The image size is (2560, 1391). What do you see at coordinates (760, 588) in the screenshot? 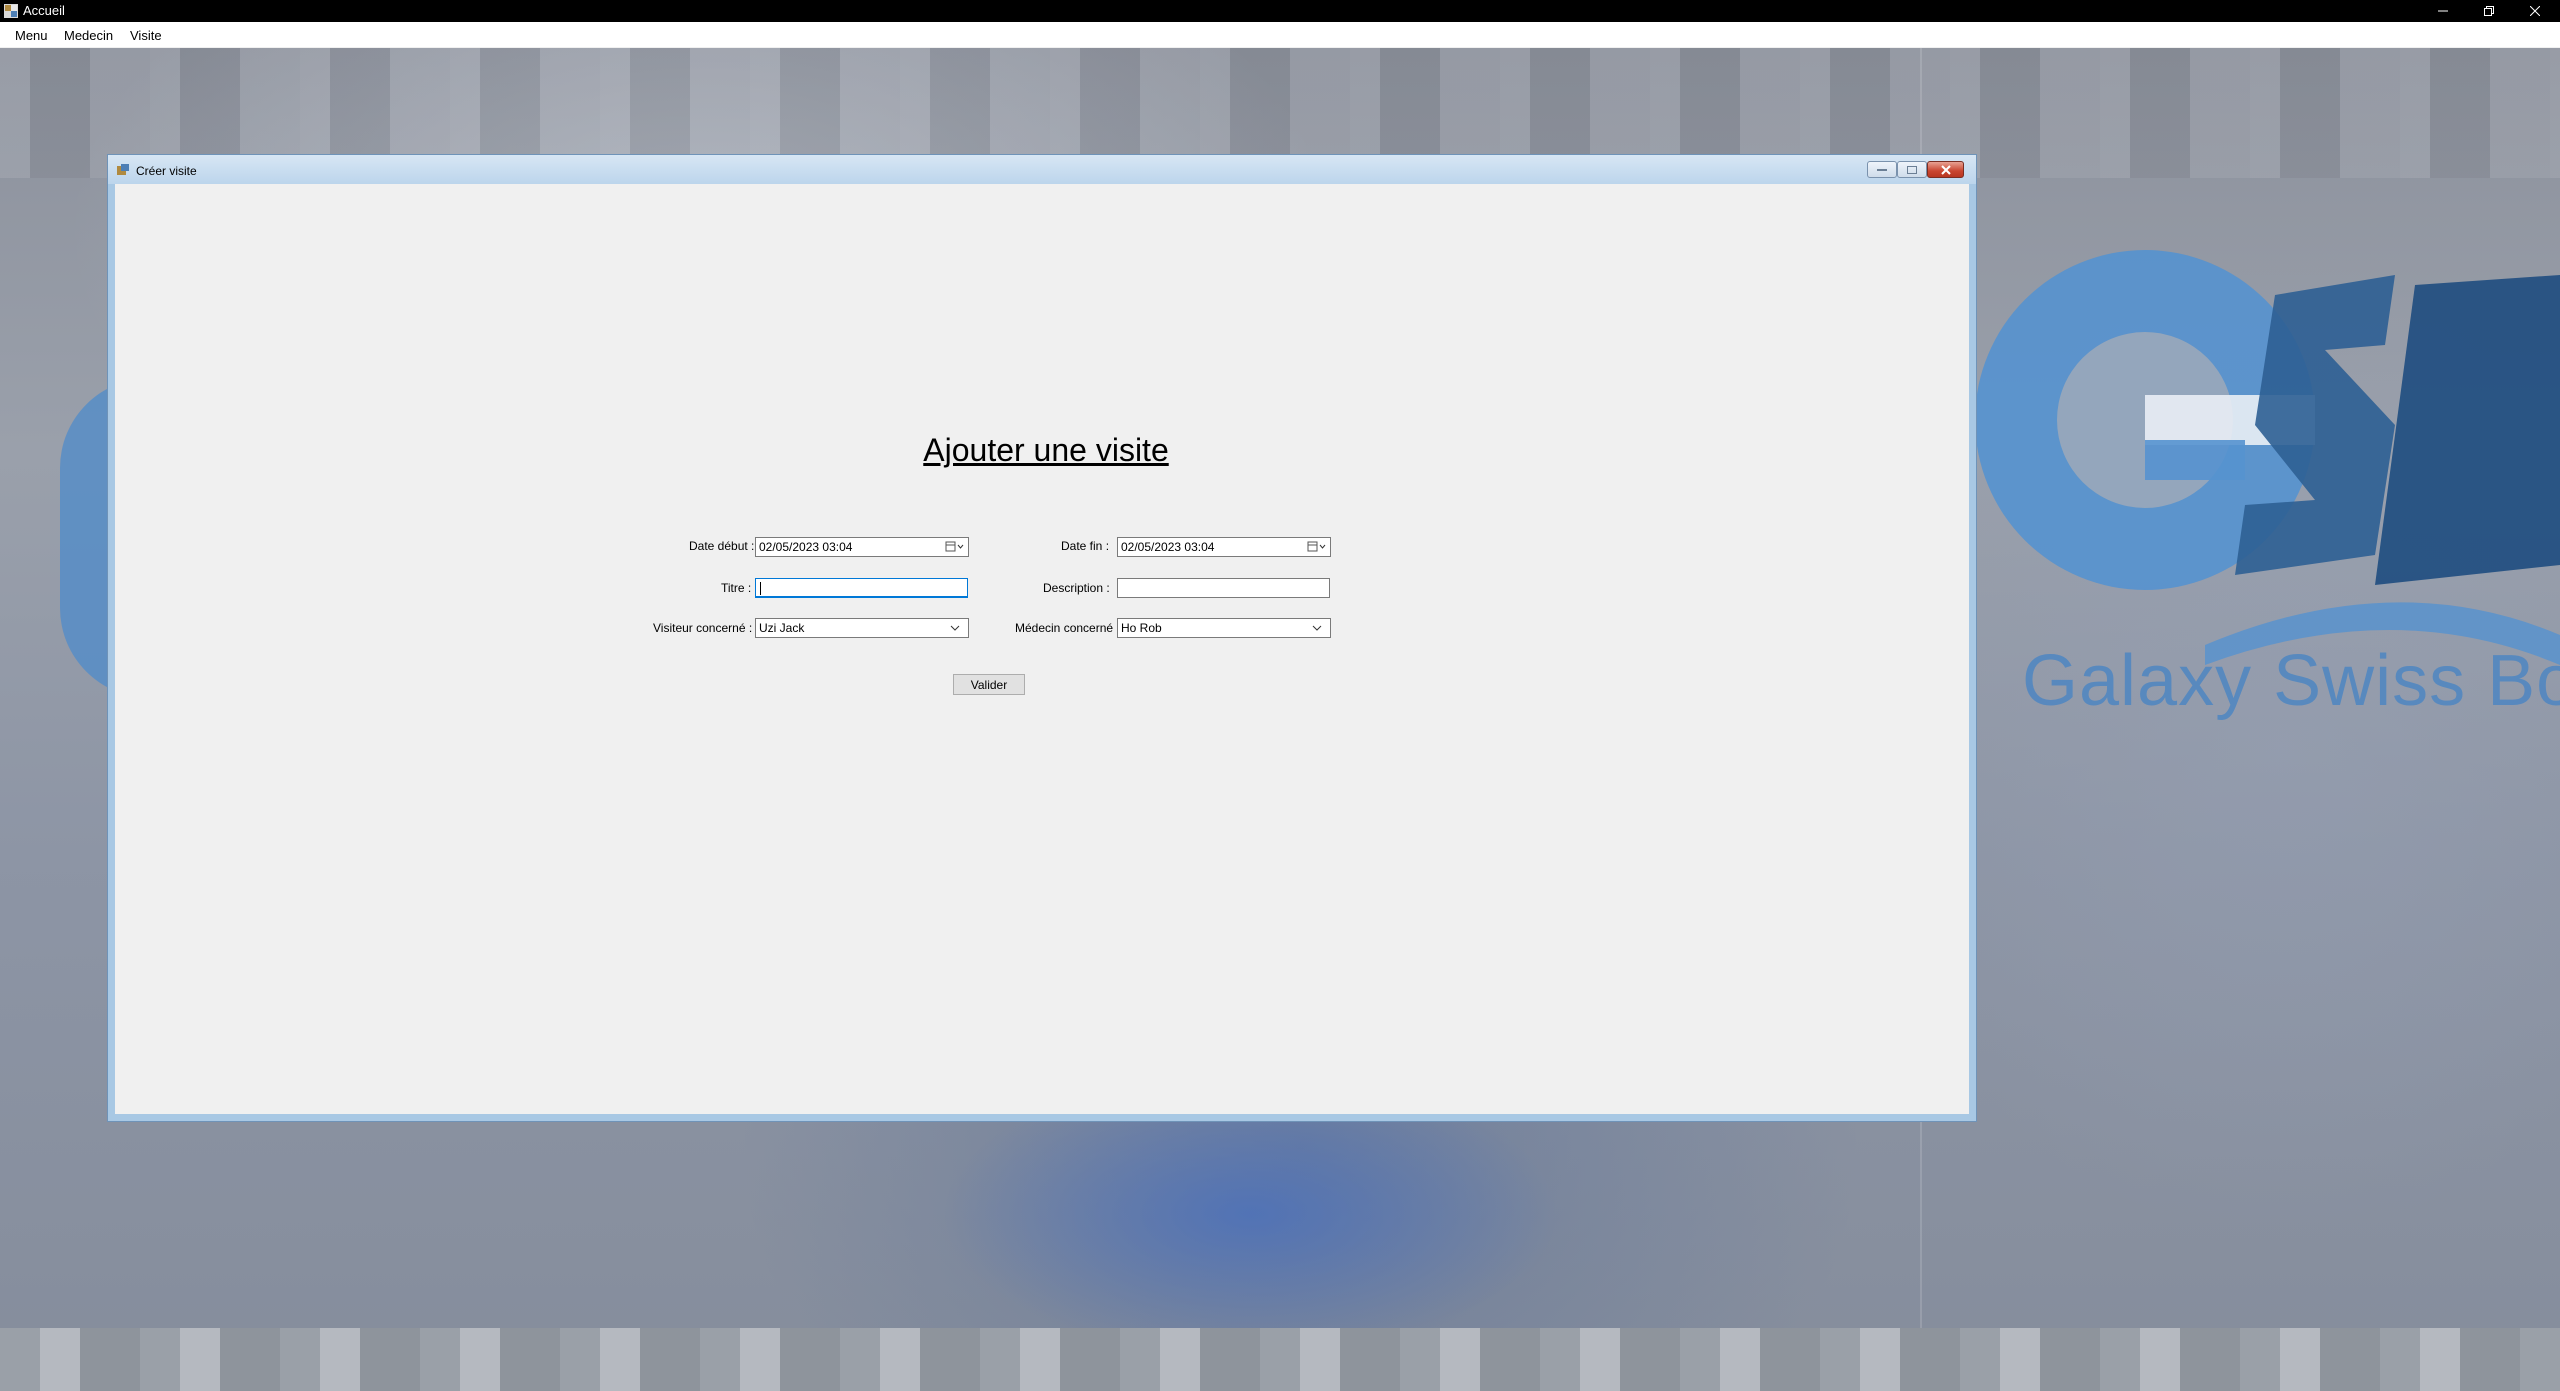
I see `text-caret` at bounding box center [760, 588].